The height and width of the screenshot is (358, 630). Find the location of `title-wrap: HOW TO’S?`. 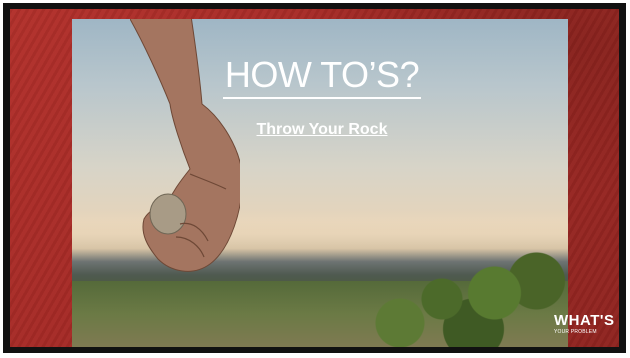

title-wrap: HOW TO’S? is located at coordinates (322, 77).